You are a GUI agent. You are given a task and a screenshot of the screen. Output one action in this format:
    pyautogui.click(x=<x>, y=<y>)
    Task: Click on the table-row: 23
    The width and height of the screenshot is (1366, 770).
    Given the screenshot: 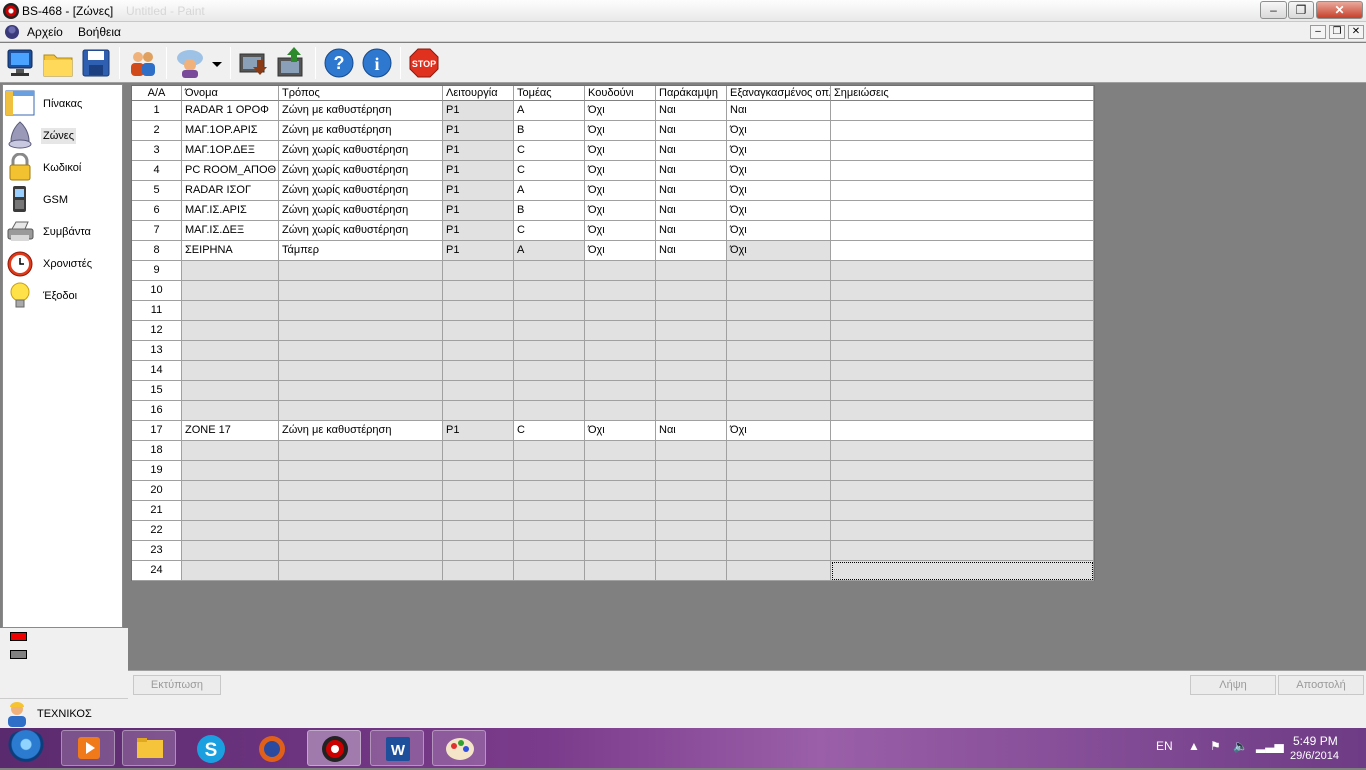 What is the action you would take?
    pyautogui.click(x=613, y=551)
    